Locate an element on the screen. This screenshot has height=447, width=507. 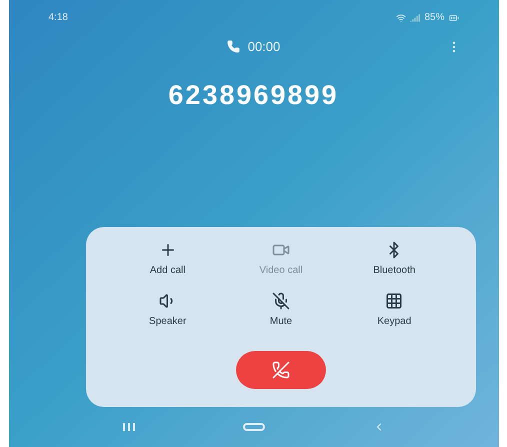
call-action-button: Mute is located at coordinates (281, 310).